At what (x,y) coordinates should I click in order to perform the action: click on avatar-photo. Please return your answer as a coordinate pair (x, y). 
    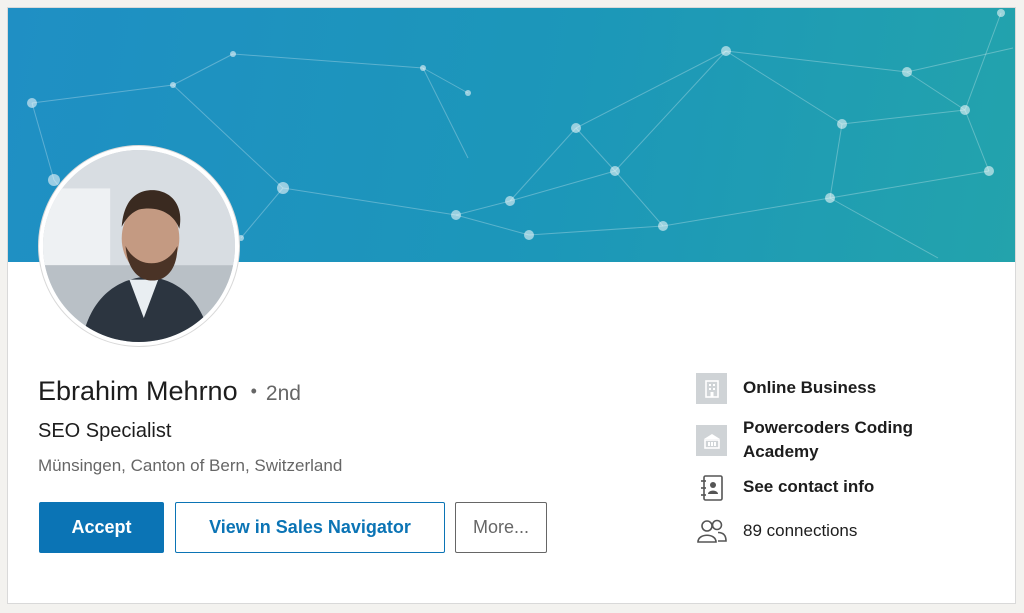
    Looking at the image, I should click on (139, 246).